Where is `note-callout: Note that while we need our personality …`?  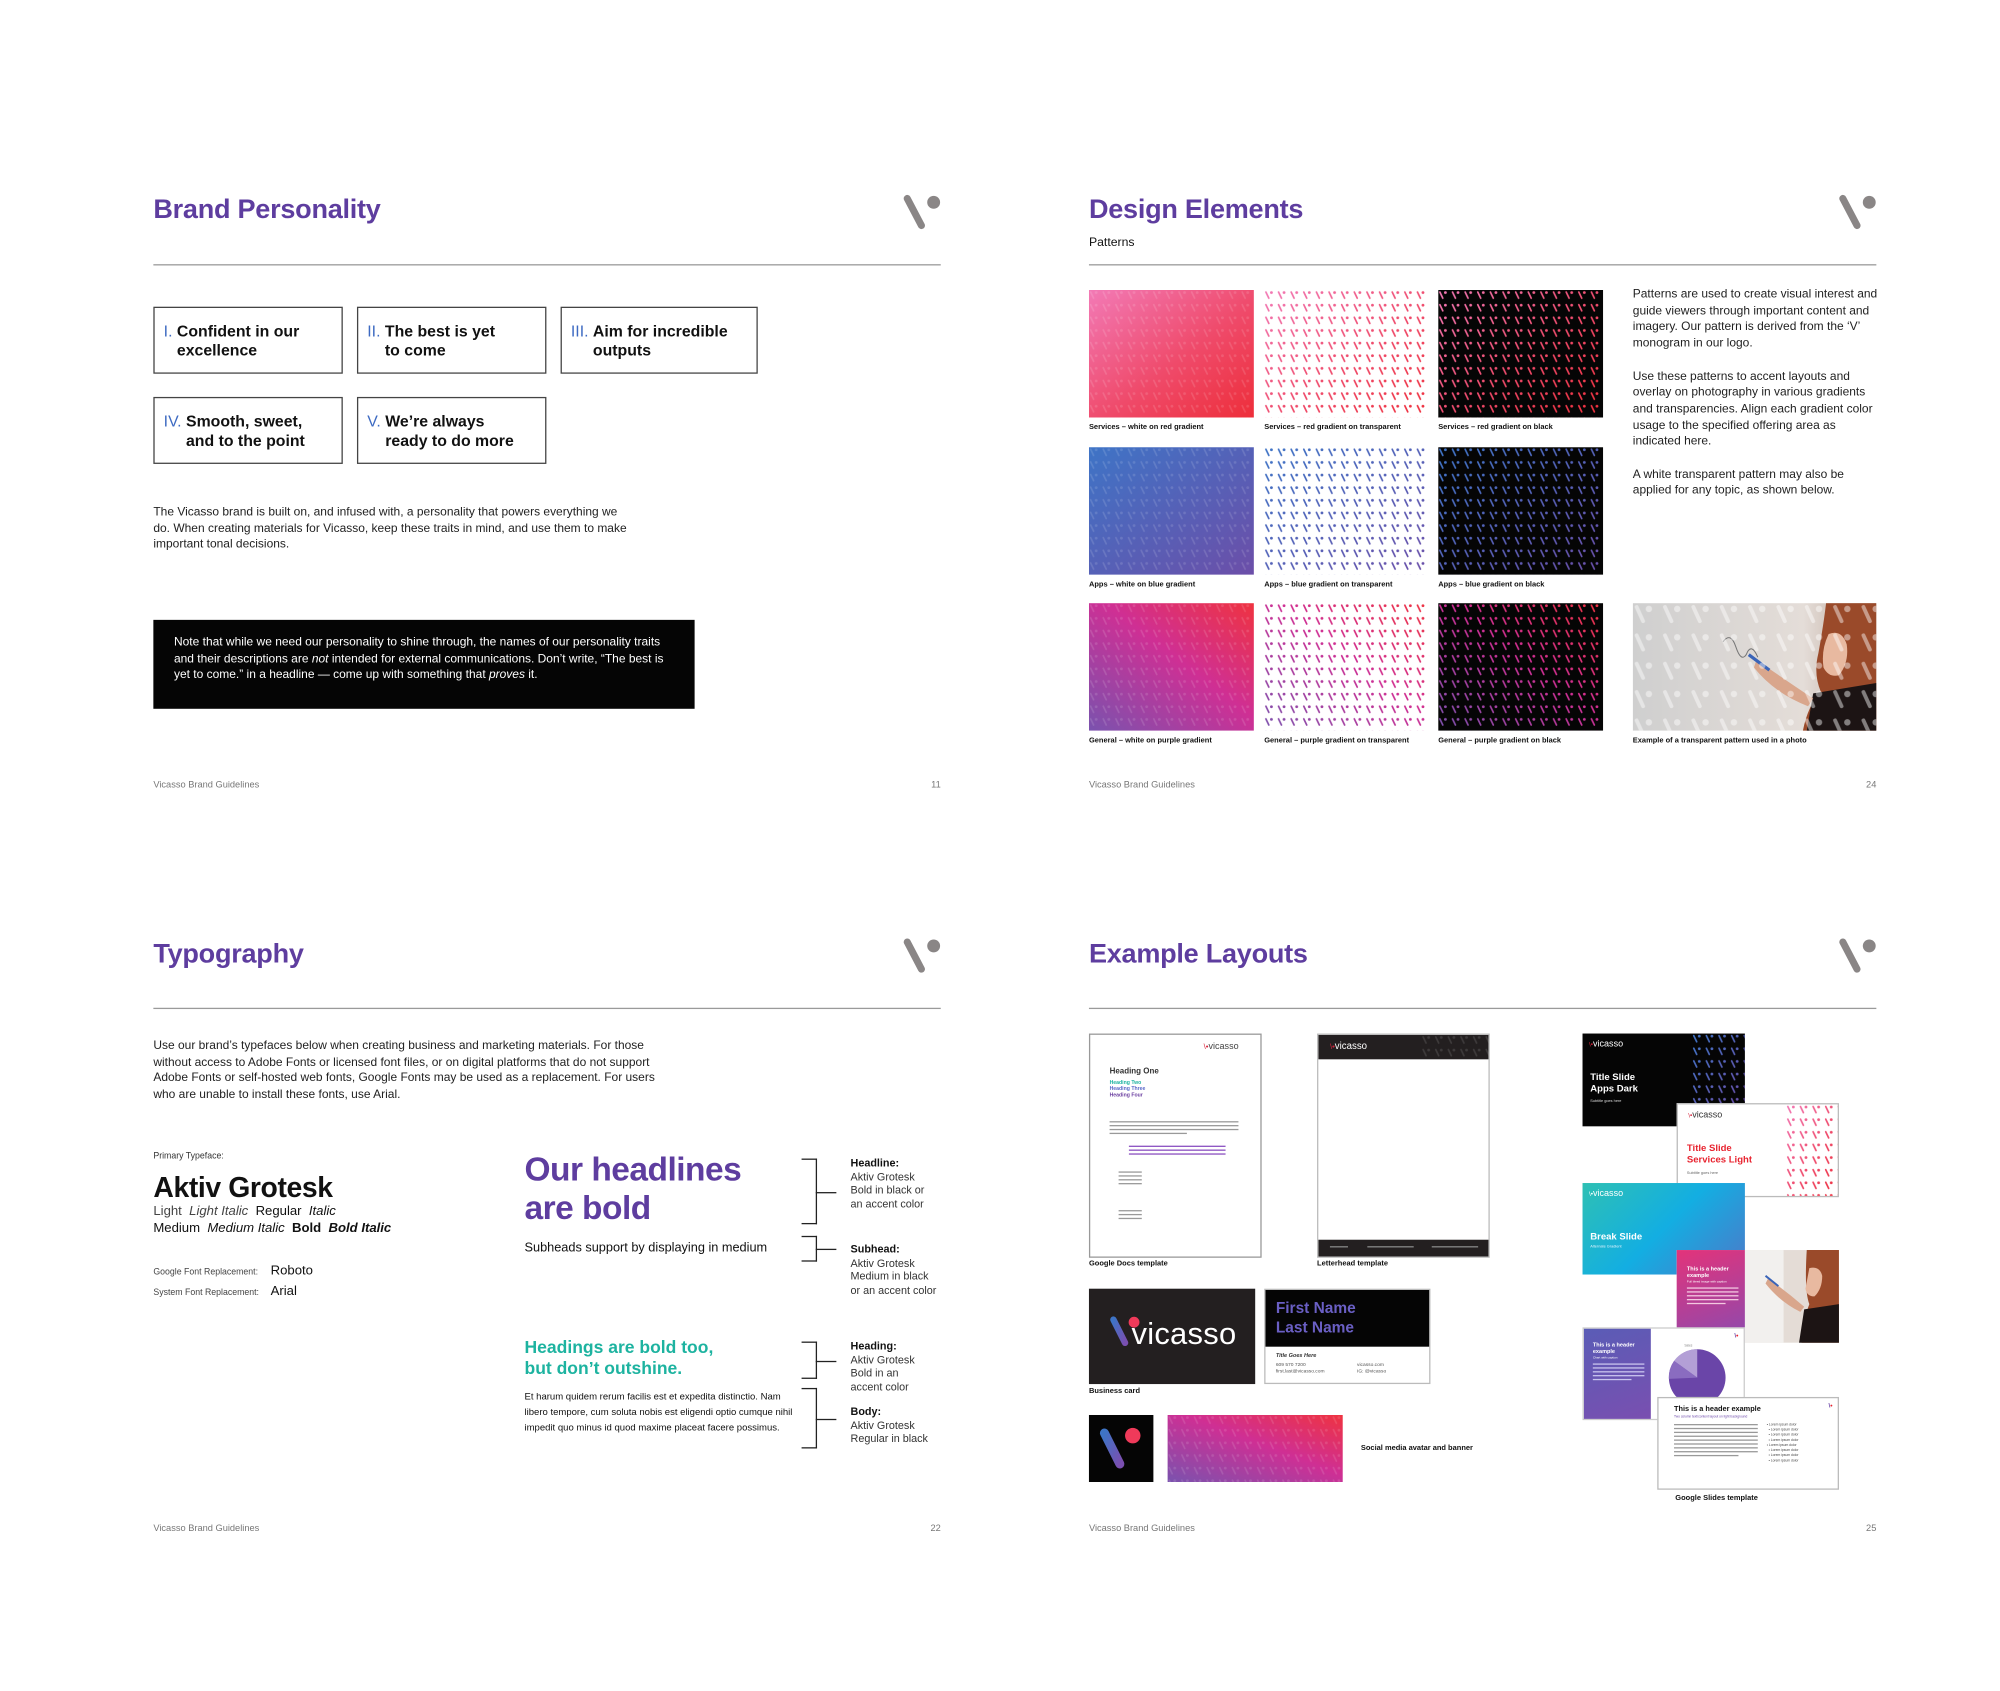 note-callout: Note that while we need our personality … is located at coordinates (424, 664).